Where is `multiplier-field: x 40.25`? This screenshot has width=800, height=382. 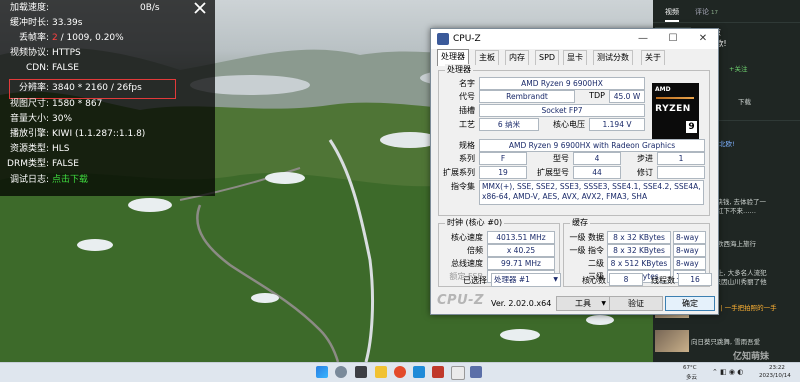 multiplier-field: x 40.25 is located at coordinates (521, 250).